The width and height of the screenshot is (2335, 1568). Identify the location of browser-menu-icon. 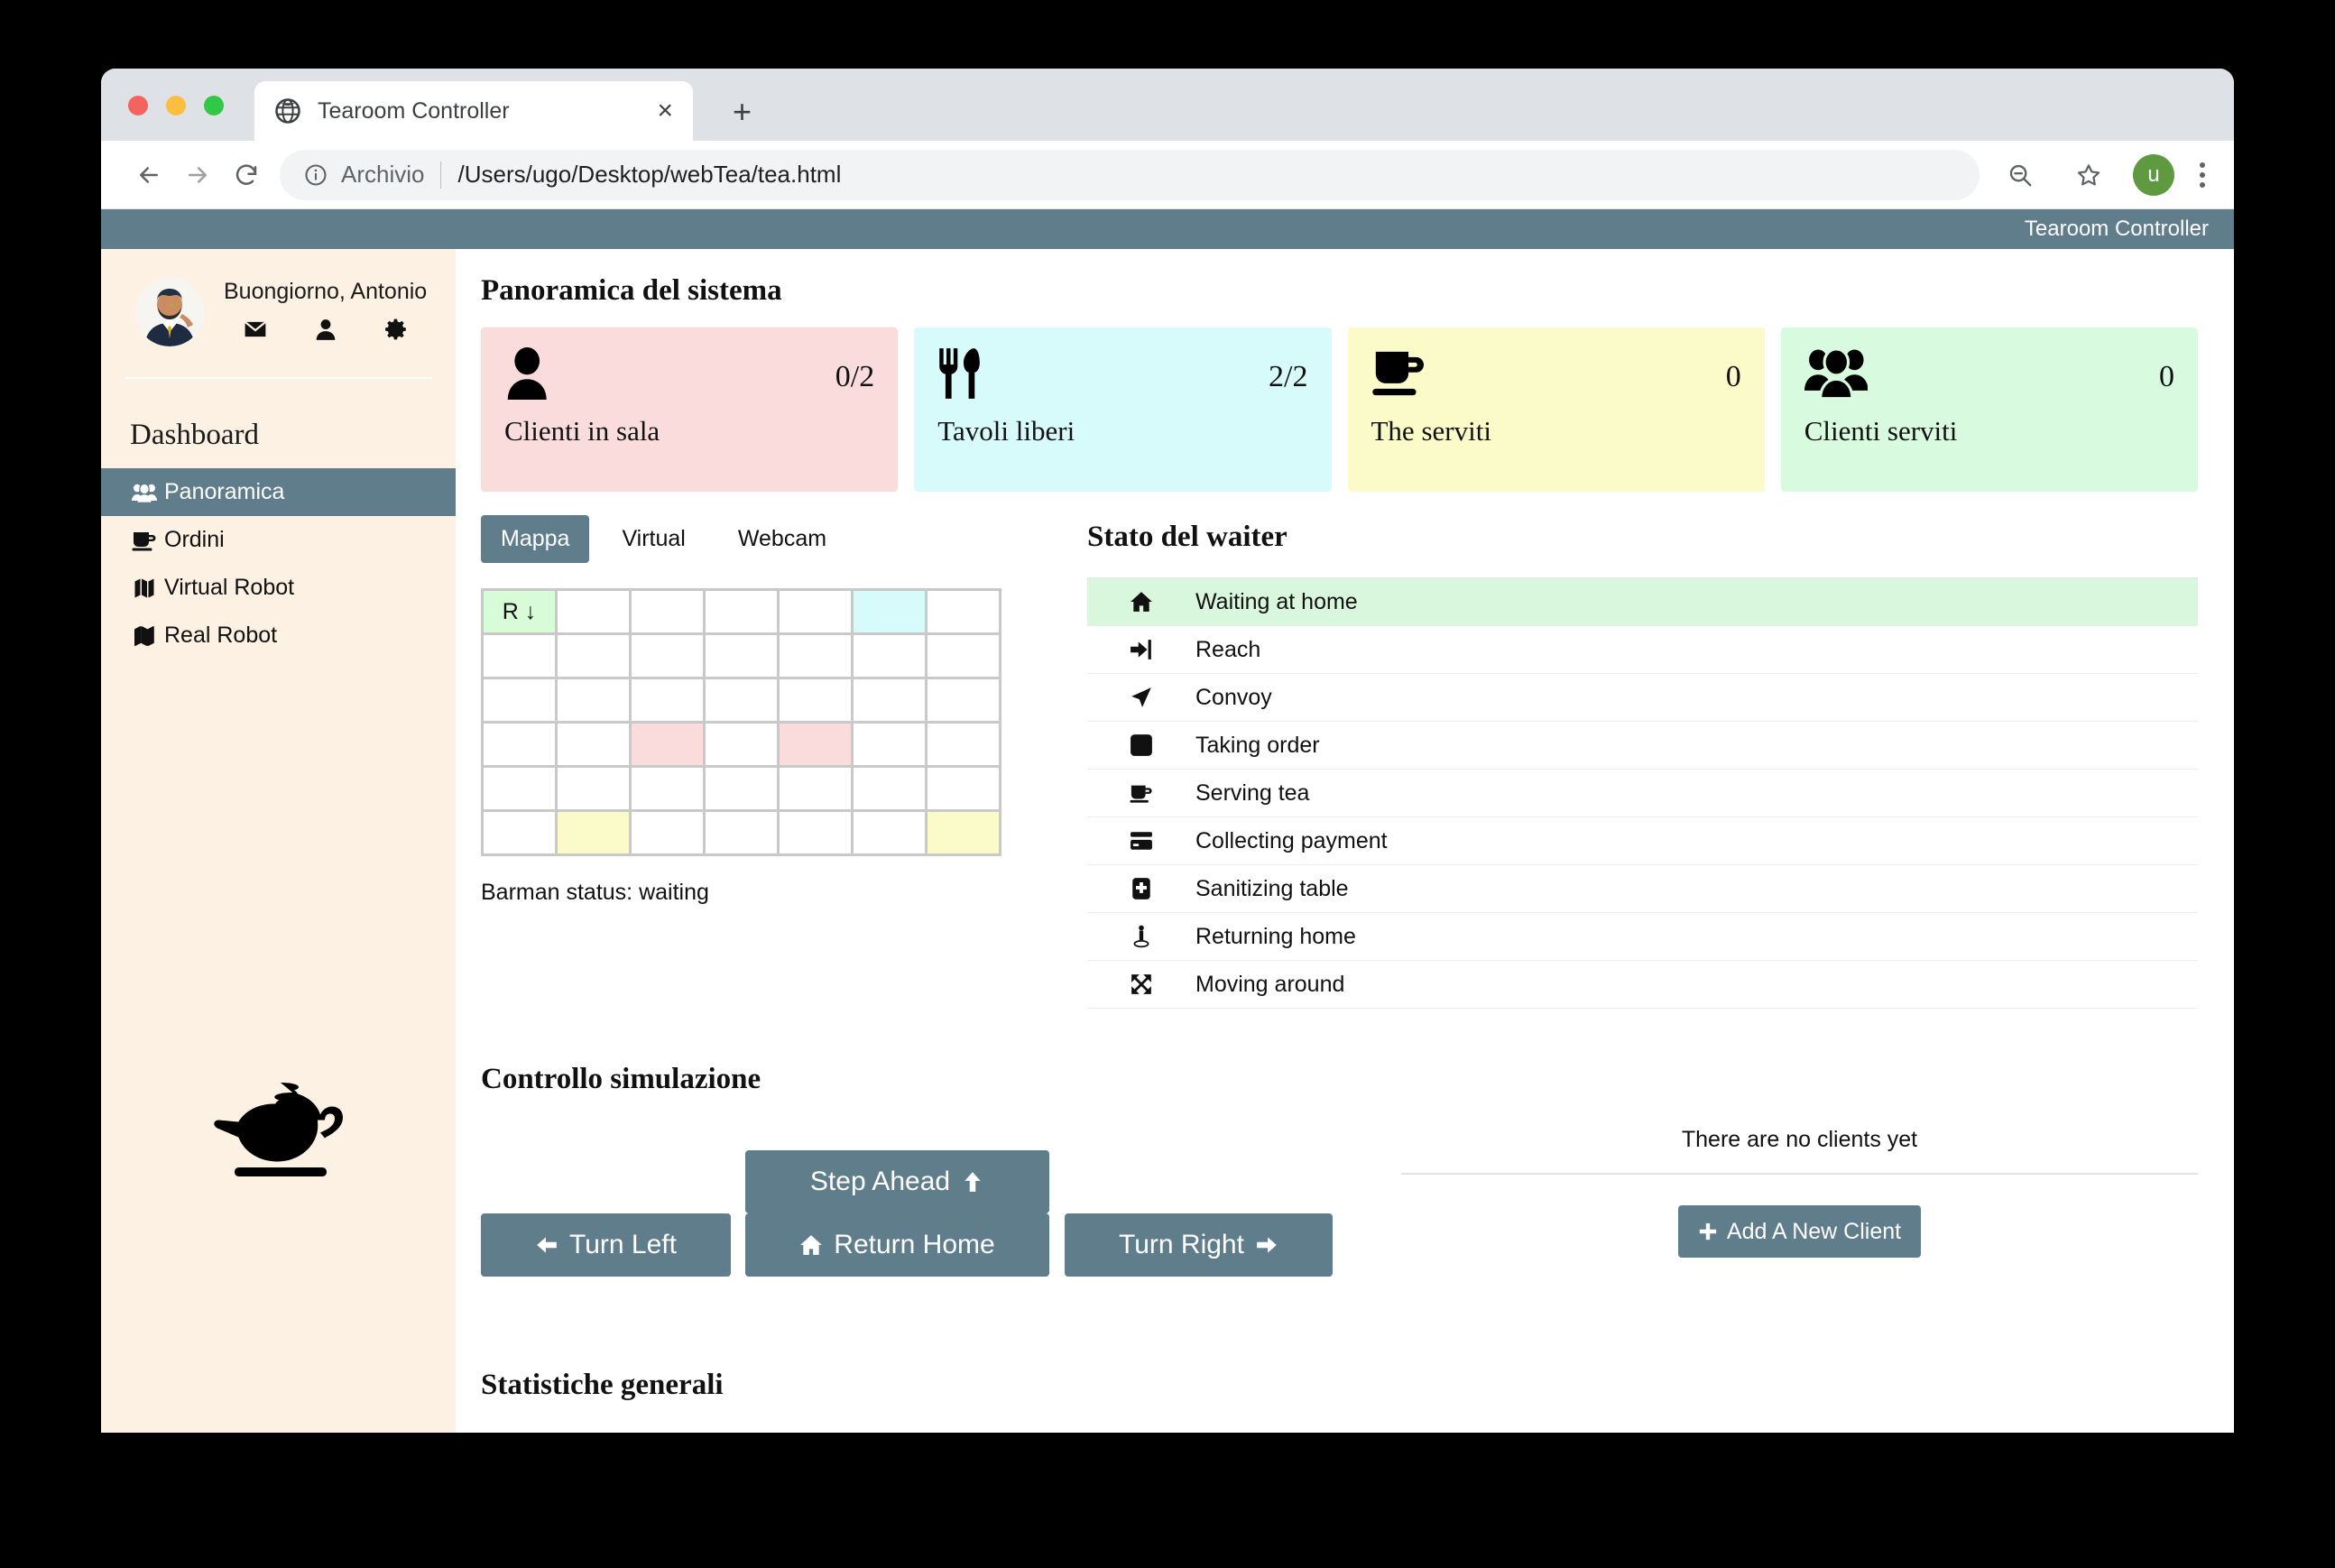
(2202, 175).